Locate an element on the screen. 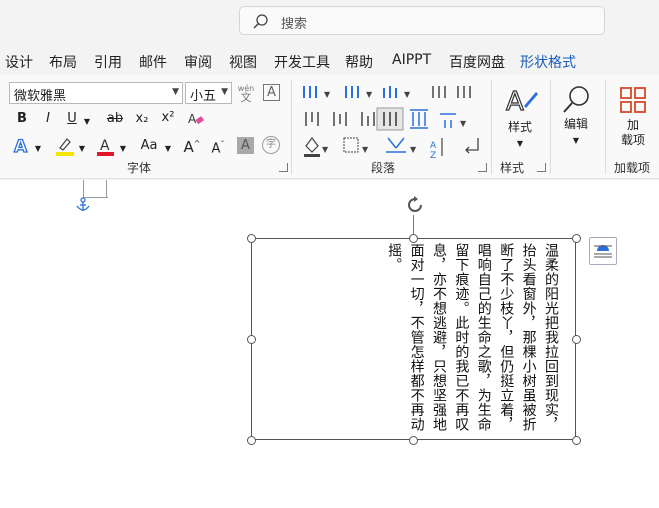 Image resolution: width=659 pixels, height=508 pixels. resize-handle-bottom-right is located at coordinates (576, 440).